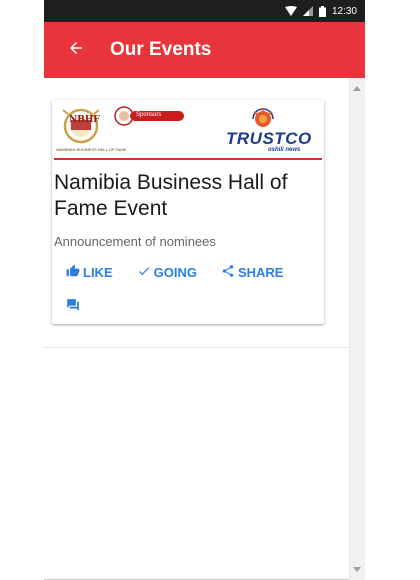 The width and height of the screenshot is (420, 580). Describe the element at coordinates (161, 49) in the screenshot. I see `page-title: Our Events` at that location.